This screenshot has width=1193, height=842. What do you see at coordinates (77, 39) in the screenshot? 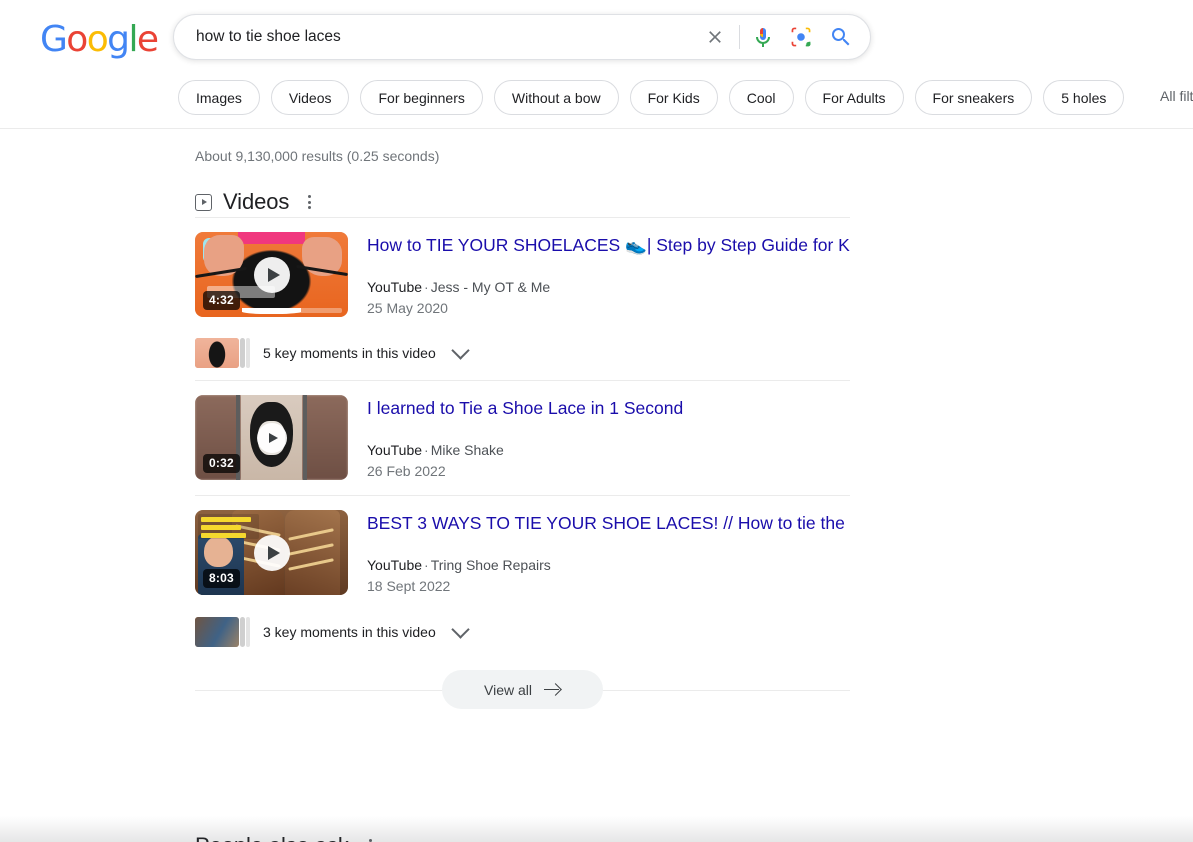
I see `logo-letter-1: o` at bounding box center [77, 39].